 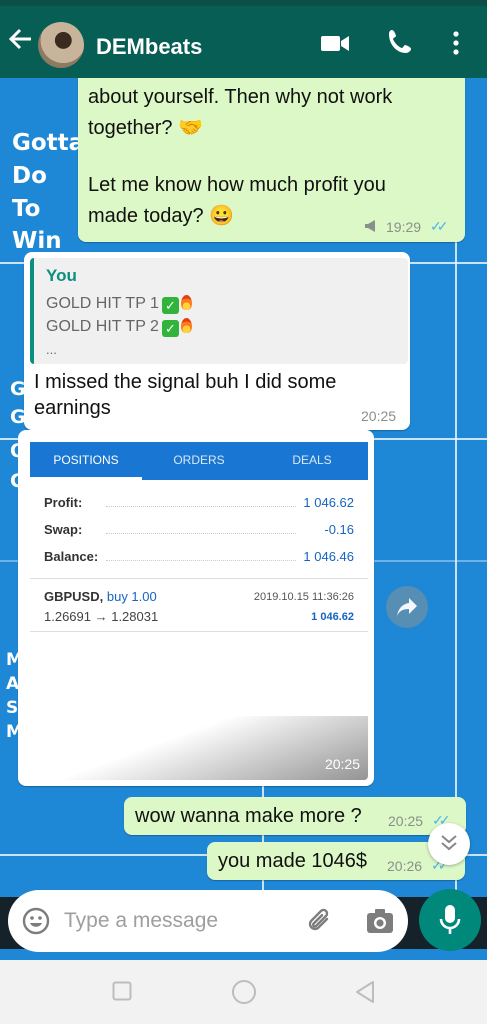 I want to click on scroll-to-bottom-button, so click(x=449, y=844).